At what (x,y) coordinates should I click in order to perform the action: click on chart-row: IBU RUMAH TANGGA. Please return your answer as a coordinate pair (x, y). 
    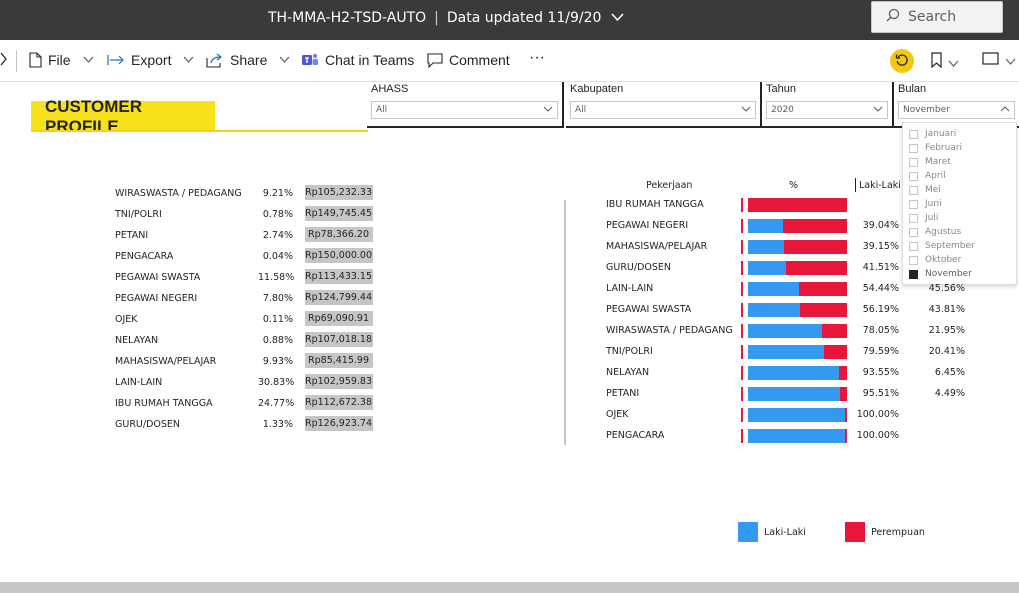
    Looking at the image, I should click on (791, 205).